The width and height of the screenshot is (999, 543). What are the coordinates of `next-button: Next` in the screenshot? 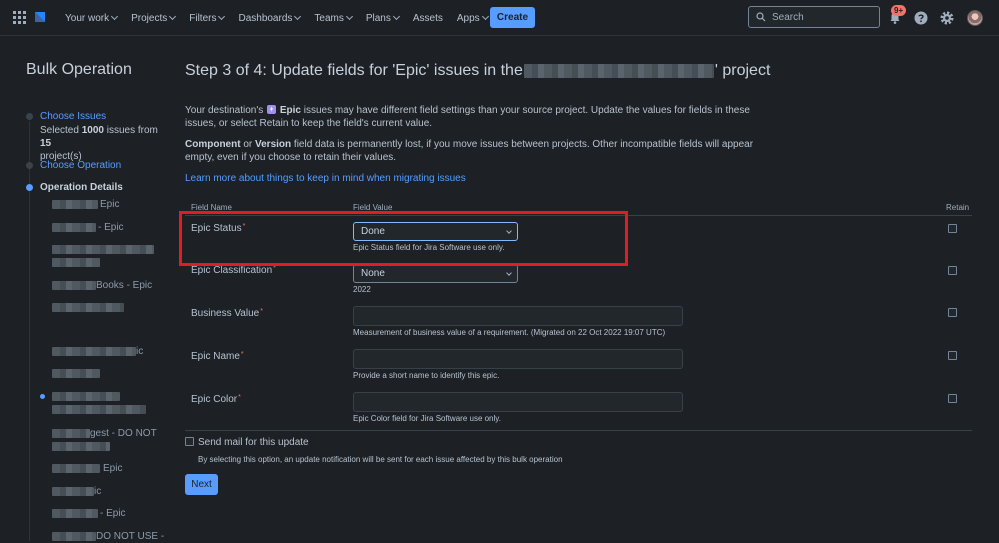 It's located at (201, 484).